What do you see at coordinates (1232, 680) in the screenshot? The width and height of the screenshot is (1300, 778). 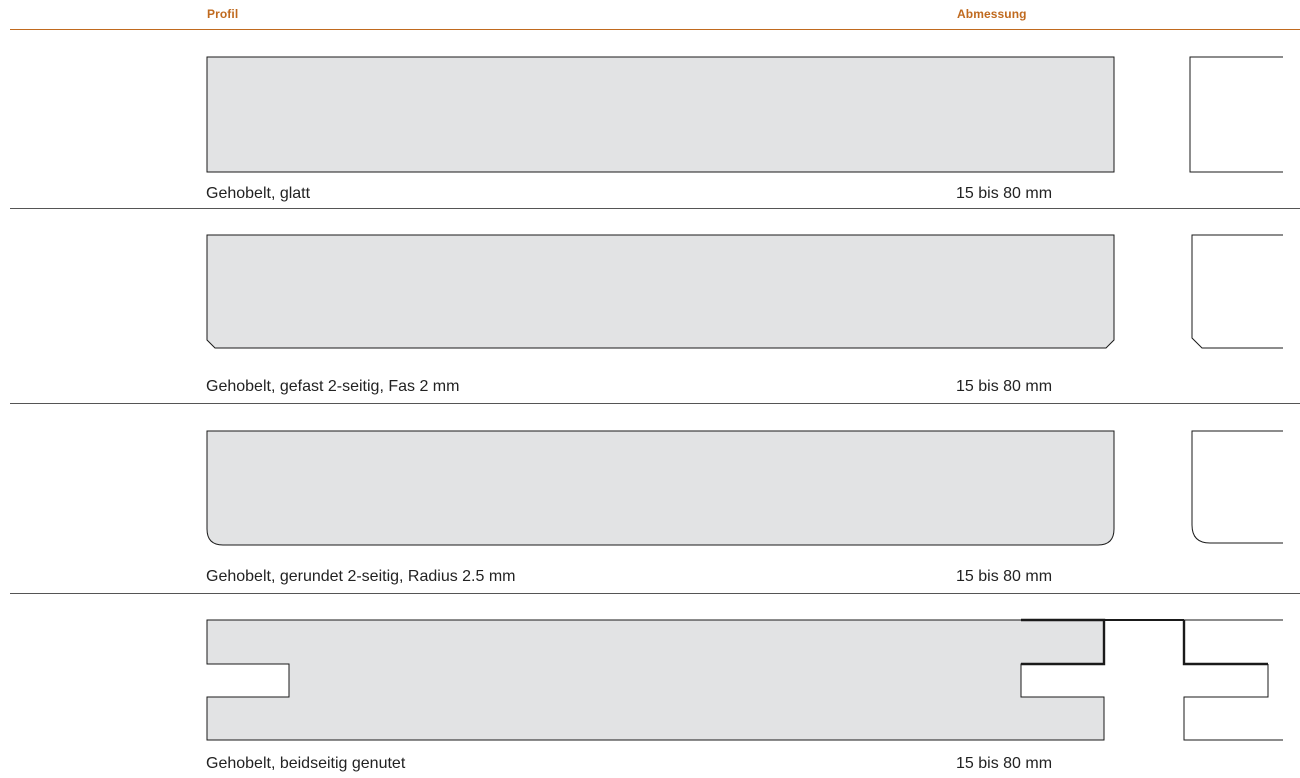 I see `edge-detail-grooved` at bounding box center [1232, 680].